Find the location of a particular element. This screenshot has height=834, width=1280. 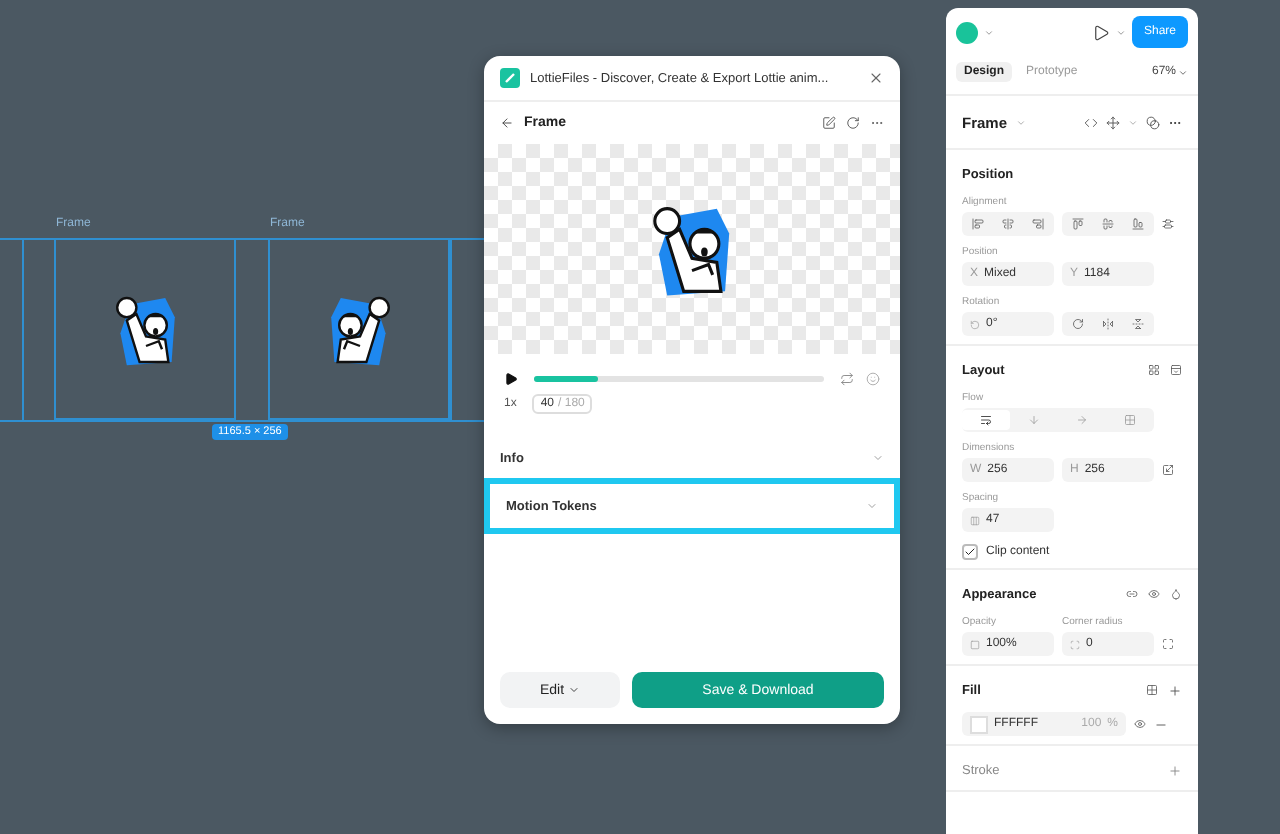

code-icon is located at coordinates (1091, 122).